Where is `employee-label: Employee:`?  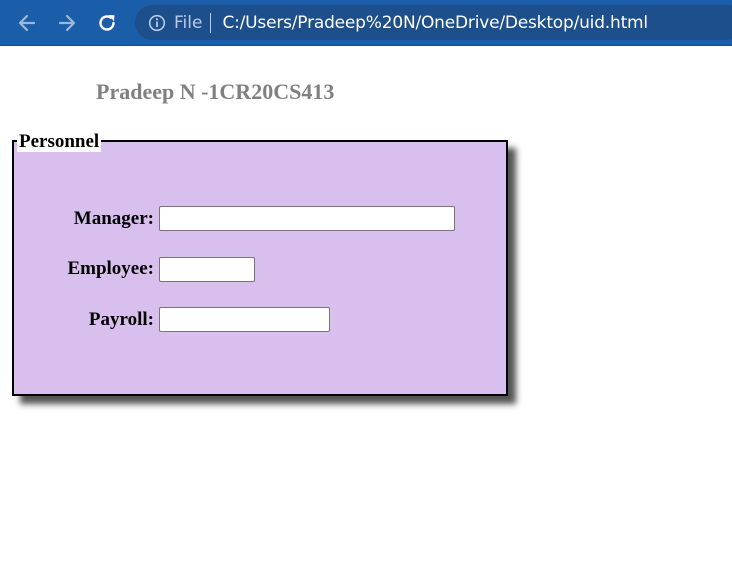
employee-label: Employee: is located at coordinates (110, 268).